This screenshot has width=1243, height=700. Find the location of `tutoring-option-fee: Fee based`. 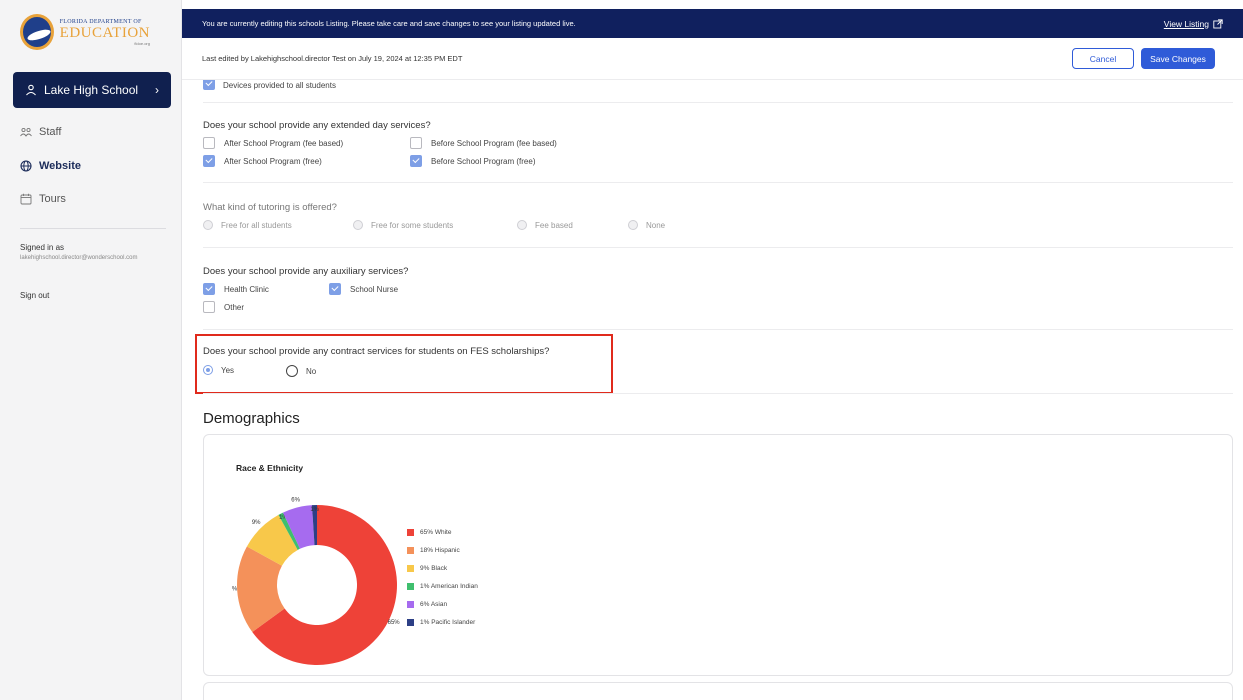

tutoring-option-fee: Fee based is located at coordinates (545, 225).